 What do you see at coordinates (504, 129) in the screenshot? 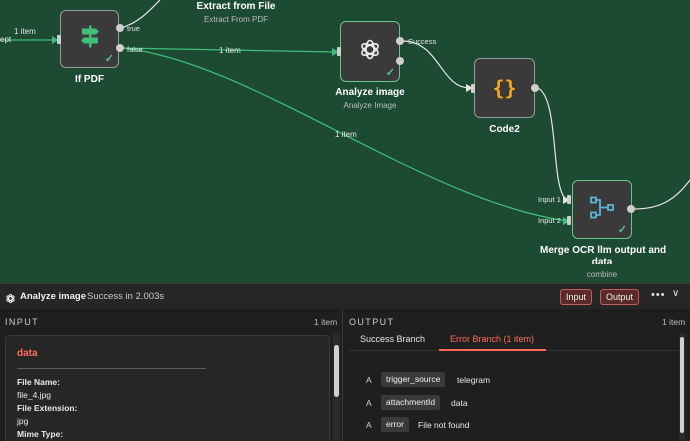
I see `node-title-code2: Code2` at bounding box center [504, 129].